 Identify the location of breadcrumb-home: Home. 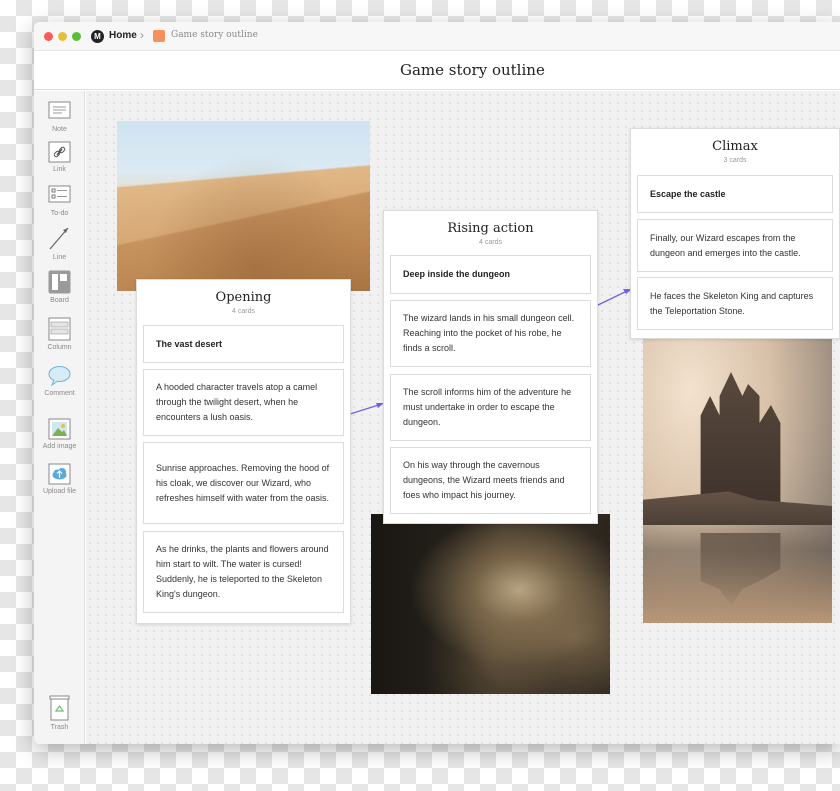
(123, 35).